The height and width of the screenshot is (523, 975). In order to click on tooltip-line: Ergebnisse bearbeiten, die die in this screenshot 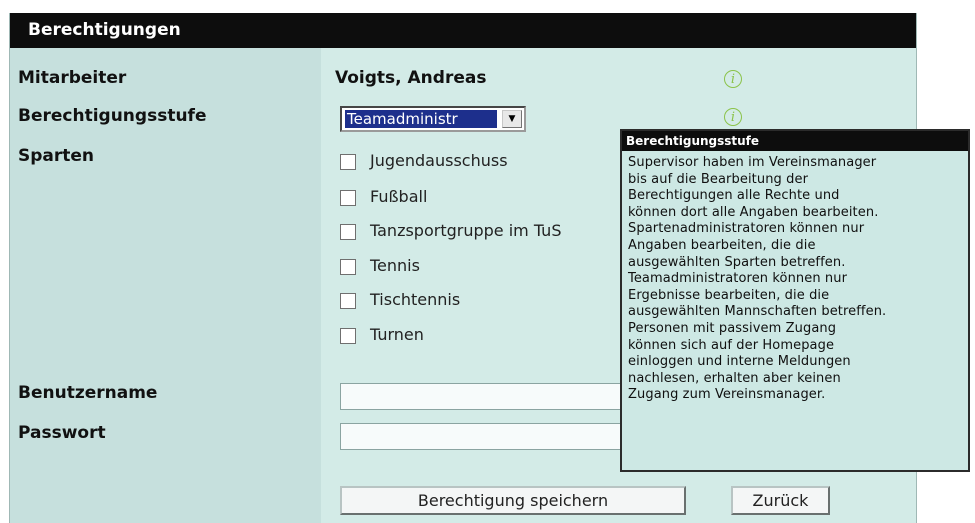, I will do `click(729, 295)`.